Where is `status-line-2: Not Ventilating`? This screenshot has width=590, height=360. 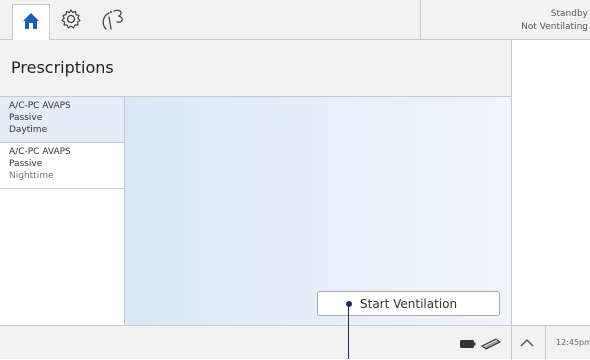
status-line-2: Not Ventilating is located at coordinates (554, 27).